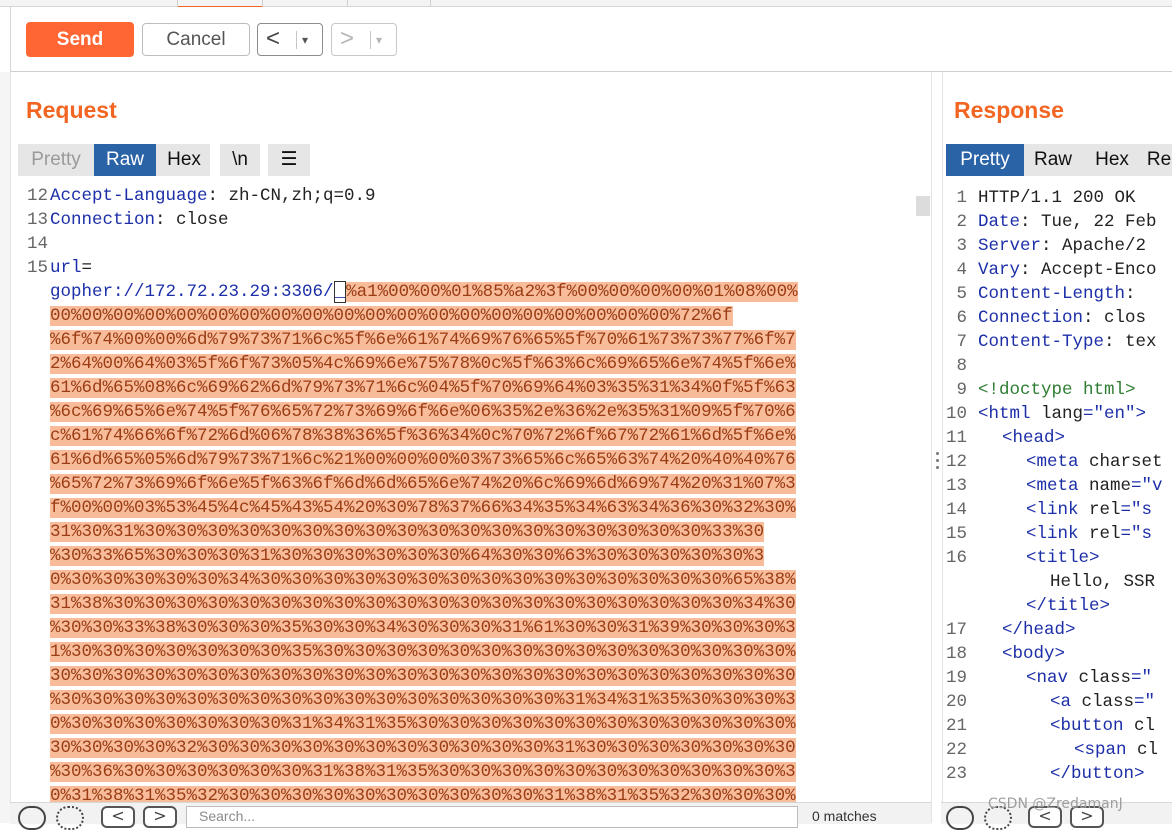  Describe the element at coordinates (71, 110) in the screenshot. I see `request-panel-title: Request` at that location.